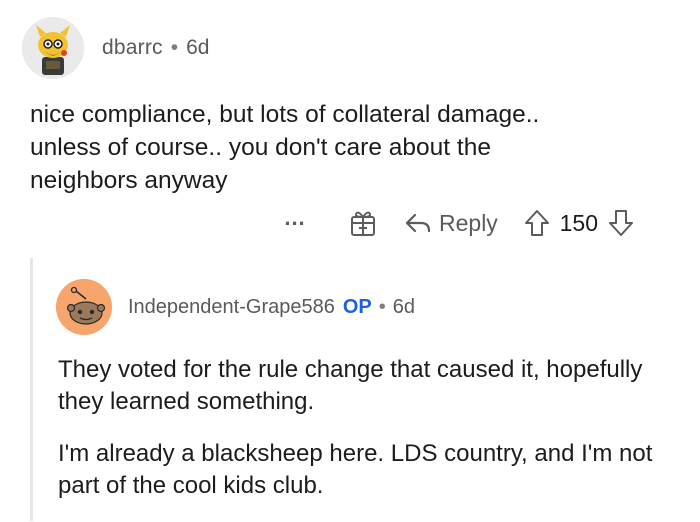  I want to click on comment-action-bar: ... Reply 150, so click(455, 223).